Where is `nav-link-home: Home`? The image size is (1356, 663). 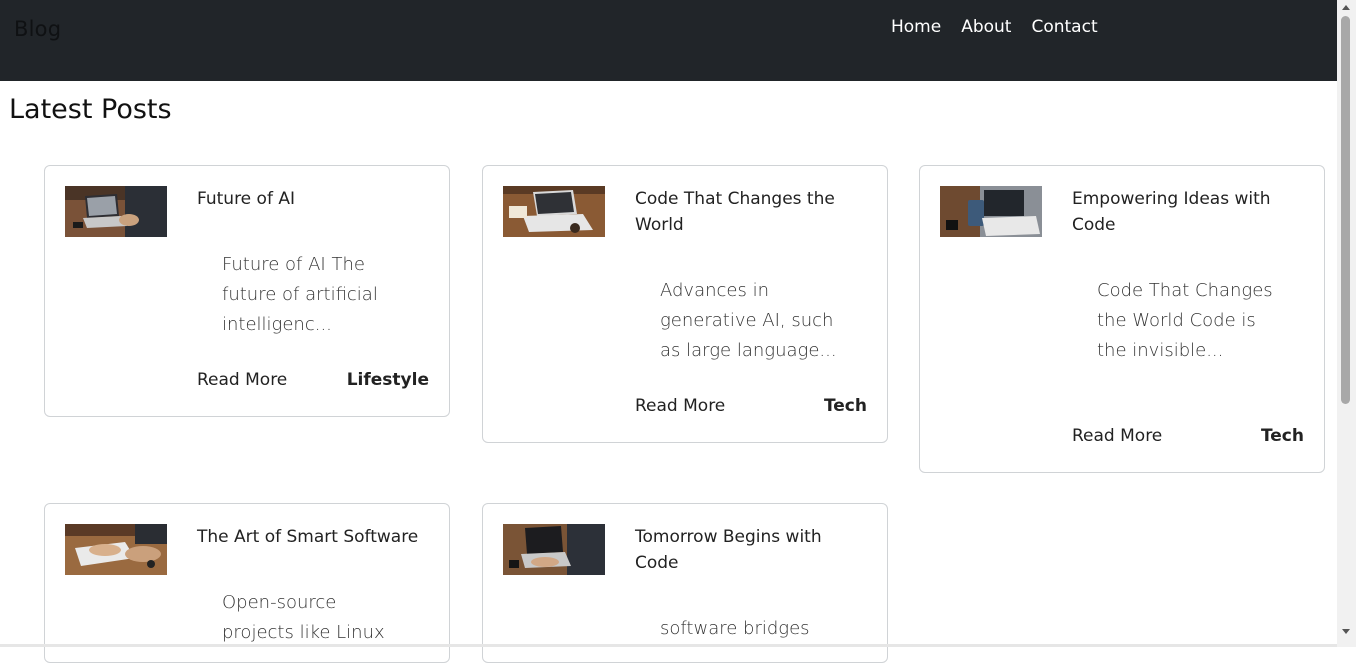 nav-link-home: Home is located at coordinates (916, 27).